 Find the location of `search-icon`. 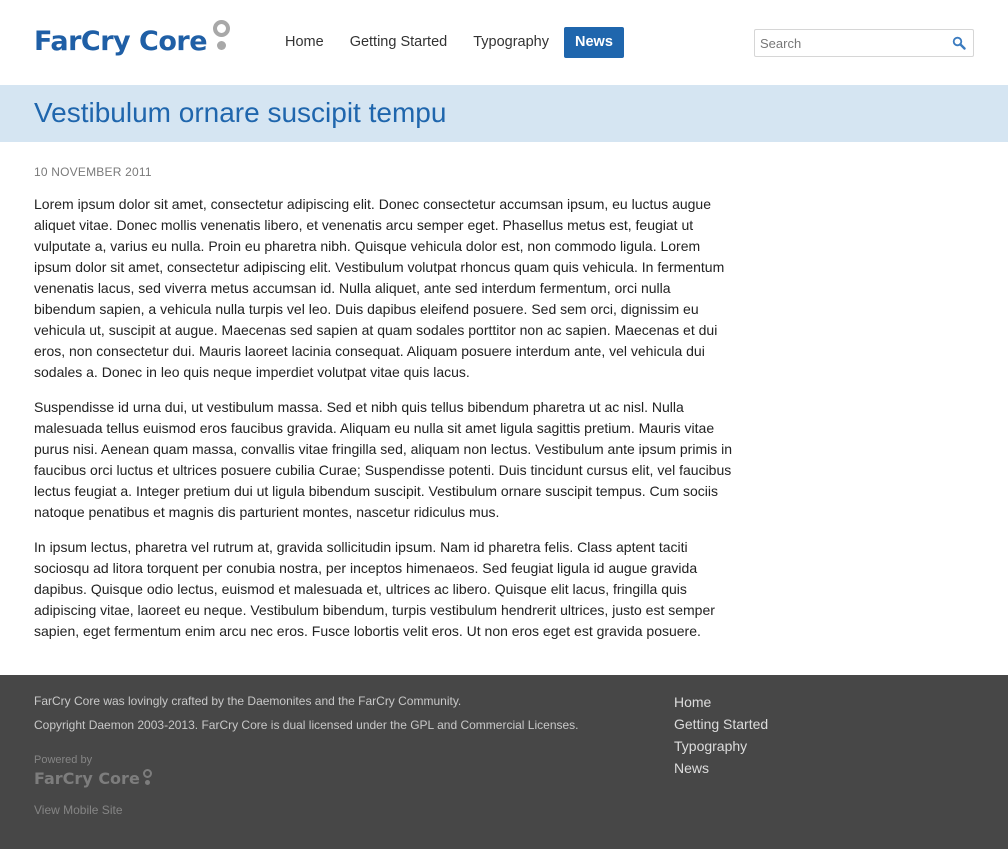

search-icon is located at coordinates (959, 43).